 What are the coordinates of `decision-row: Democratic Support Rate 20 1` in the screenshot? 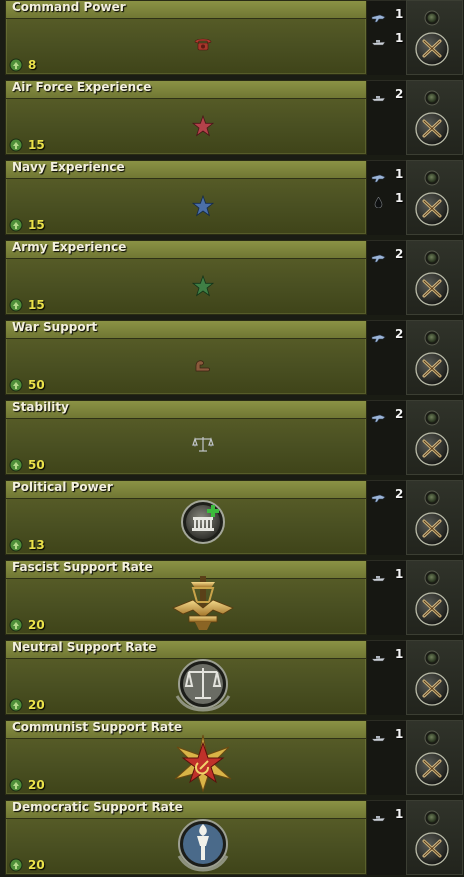 It's located at (232, 838).